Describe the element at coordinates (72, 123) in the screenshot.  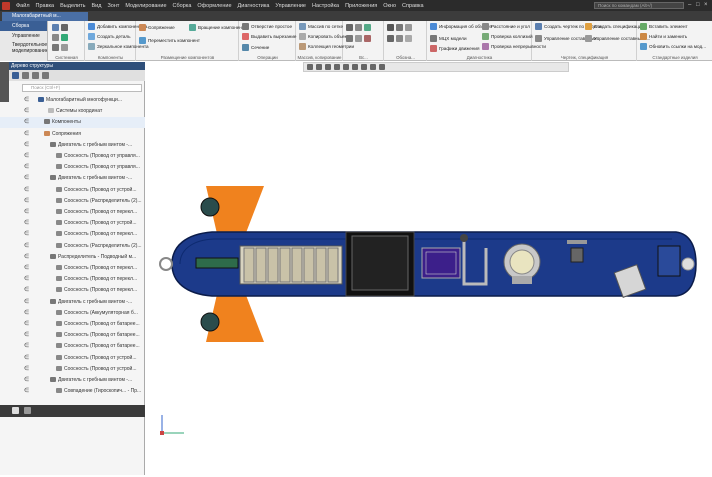
I see `tree-row: ∈ Компоненты` at that location.